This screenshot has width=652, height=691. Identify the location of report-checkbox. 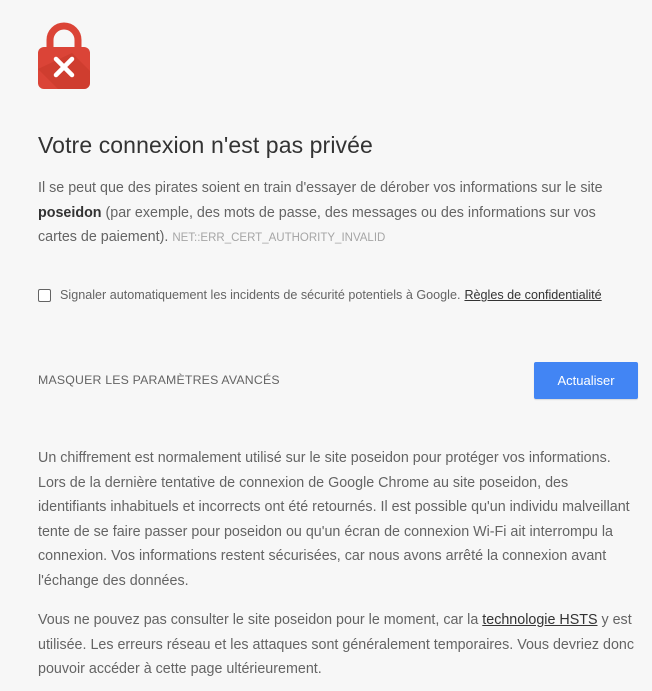
(44, 295).